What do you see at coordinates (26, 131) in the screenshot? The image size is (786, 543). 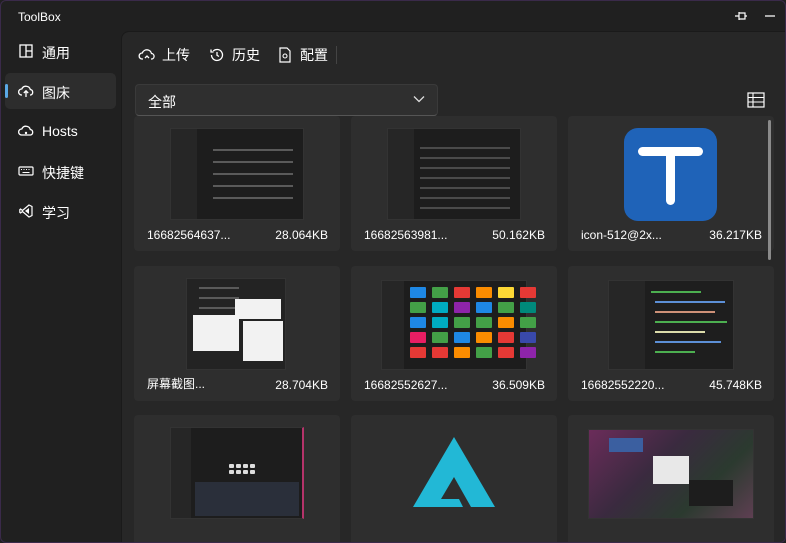 I see `cloud-icon` at bounding box center [26, 131].